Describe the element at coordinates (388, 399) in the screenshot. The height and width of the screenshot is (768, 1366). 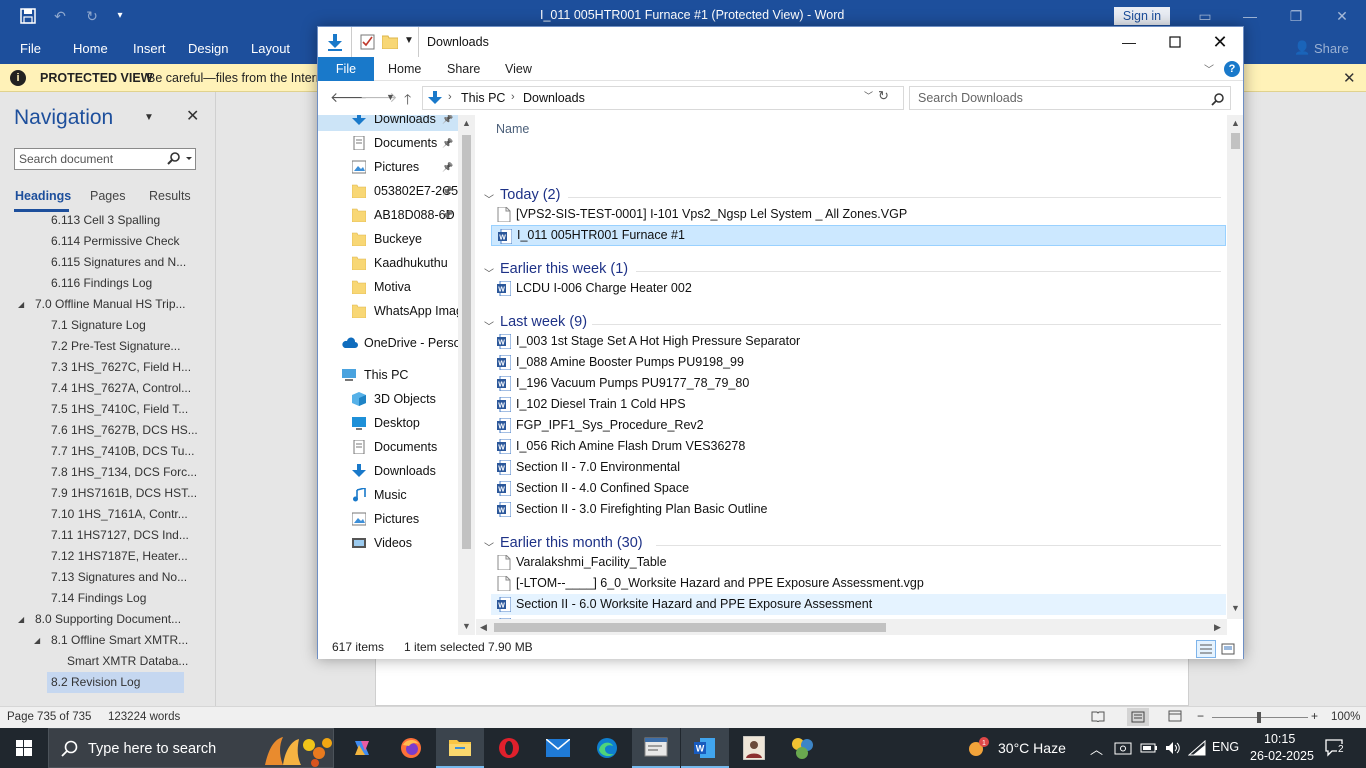
I see `nav-pane-item: 3D Objects` at that location.